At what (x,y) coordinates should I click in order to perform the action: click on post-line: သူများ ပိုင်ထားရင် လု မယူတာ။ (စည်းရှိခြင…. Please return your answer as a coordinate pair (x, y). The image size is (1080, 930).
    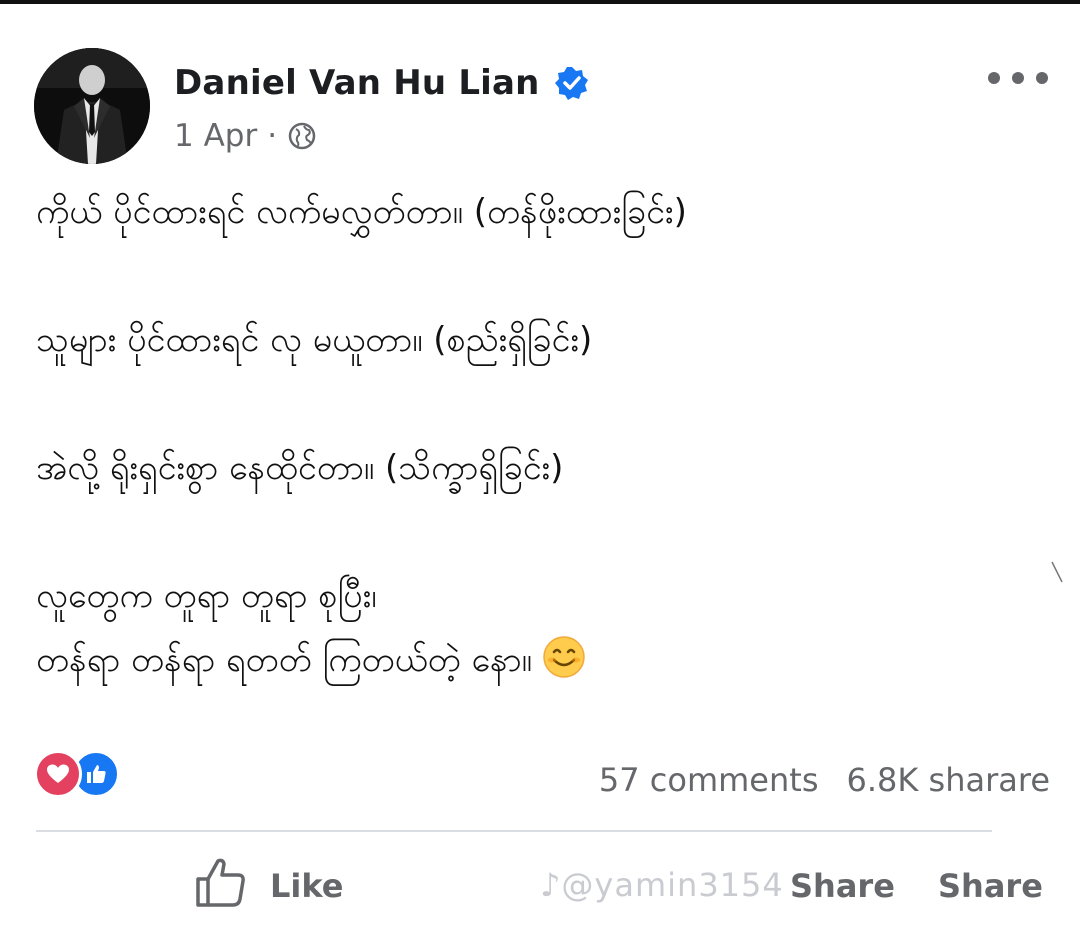
    Looking at the image, I should click on (314, 340).